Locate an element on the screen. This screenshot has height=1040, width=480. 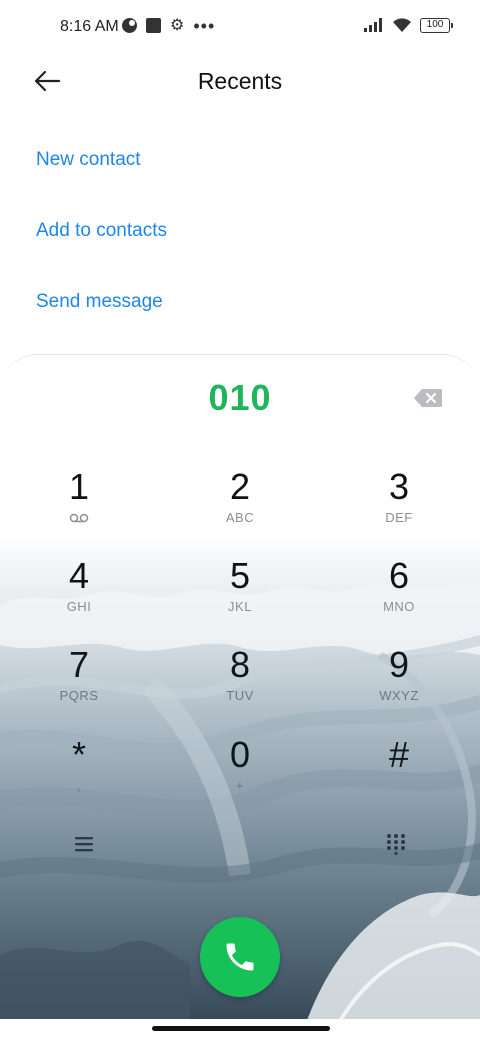
key-letters: TUV is located at coordinates (240, 695).